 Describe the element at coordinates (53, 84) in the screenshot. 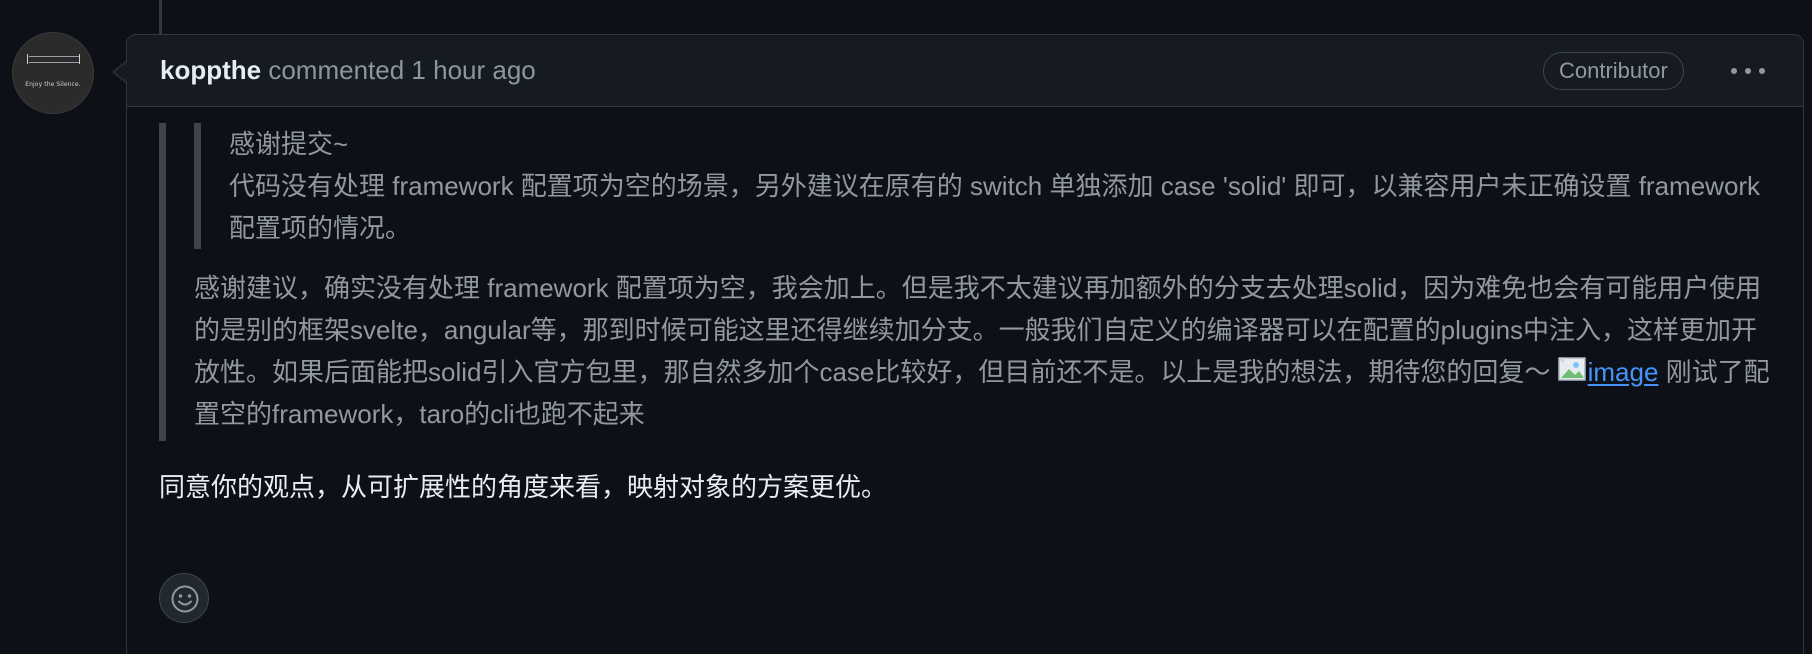

I see `avatar-caption: Enjoy the Silence.` at that location.